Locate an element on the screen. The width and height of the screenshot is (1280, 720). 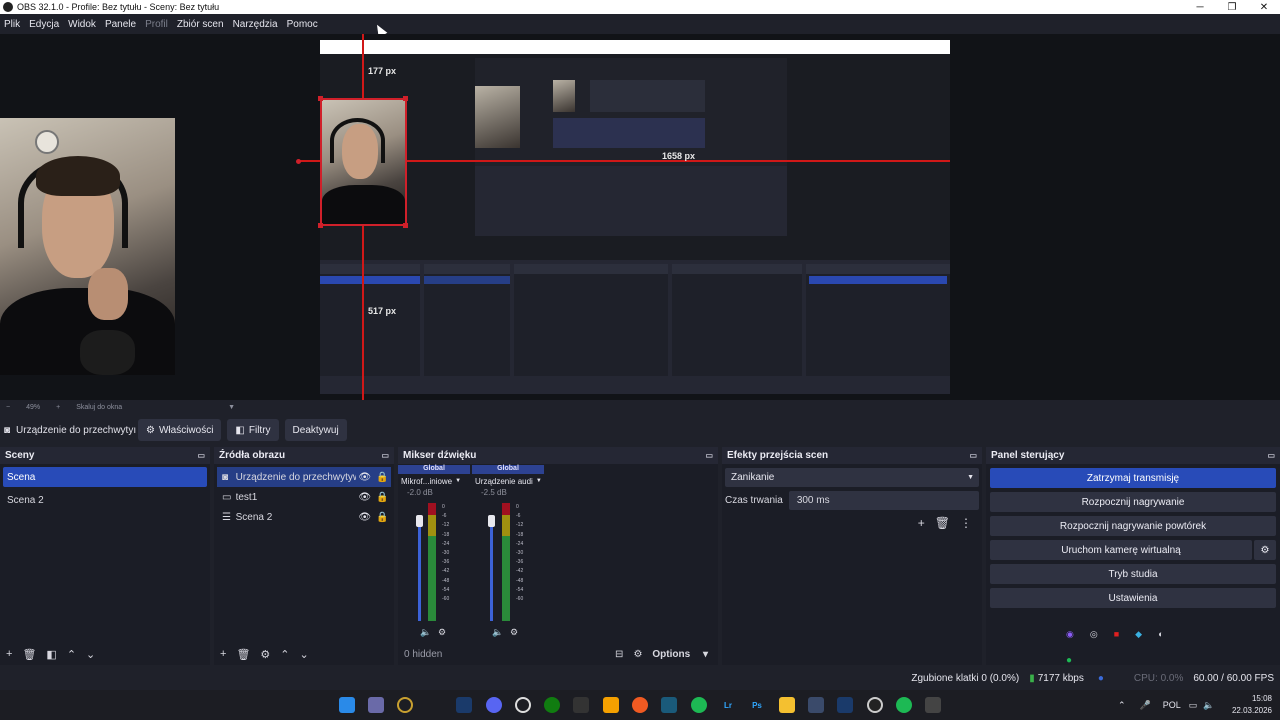
remove-transition-icon: 🗑 is located at coordinates (942, 523).